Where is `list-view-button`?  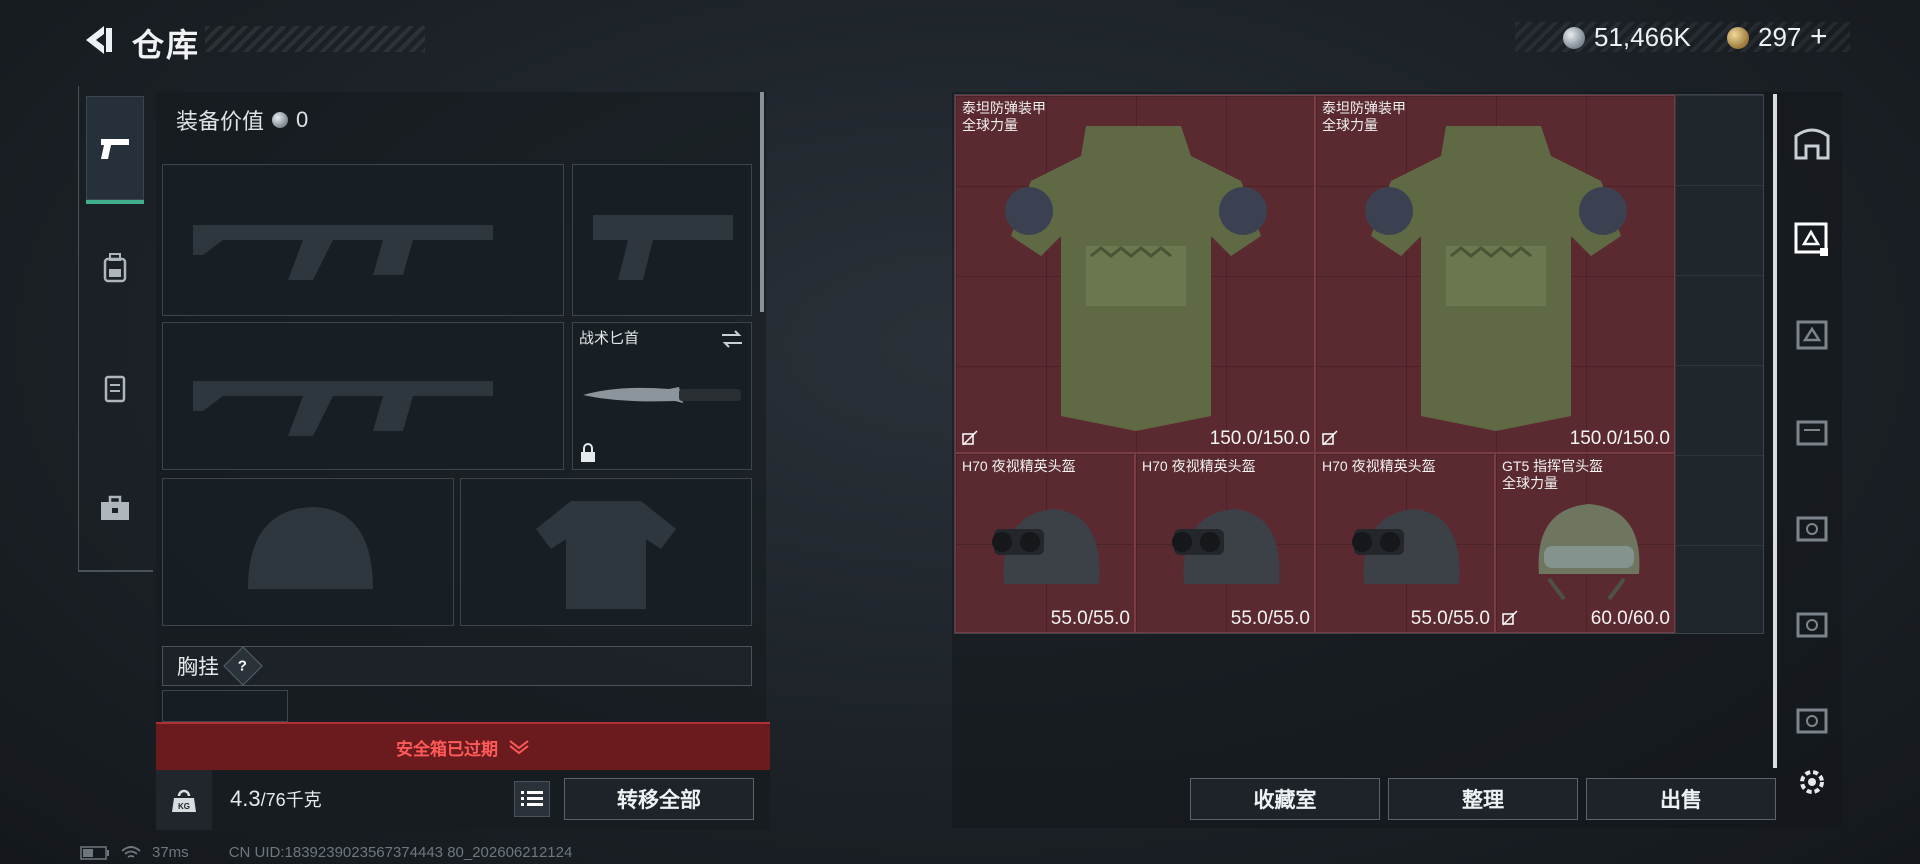
list-view-button is located at coordinates (532, 799).